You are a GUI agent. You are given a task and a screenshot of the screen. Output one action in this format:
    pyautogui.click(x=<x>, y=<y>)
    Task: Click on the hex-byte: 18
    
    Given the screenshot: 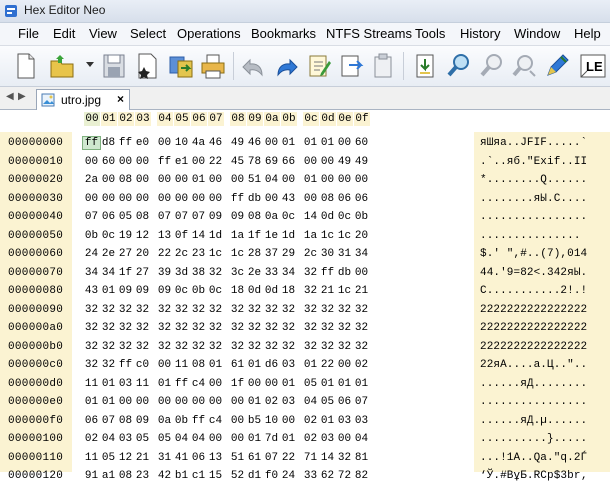 What is the action you would take?
    pyautogui.click(x=237, y=291)
    